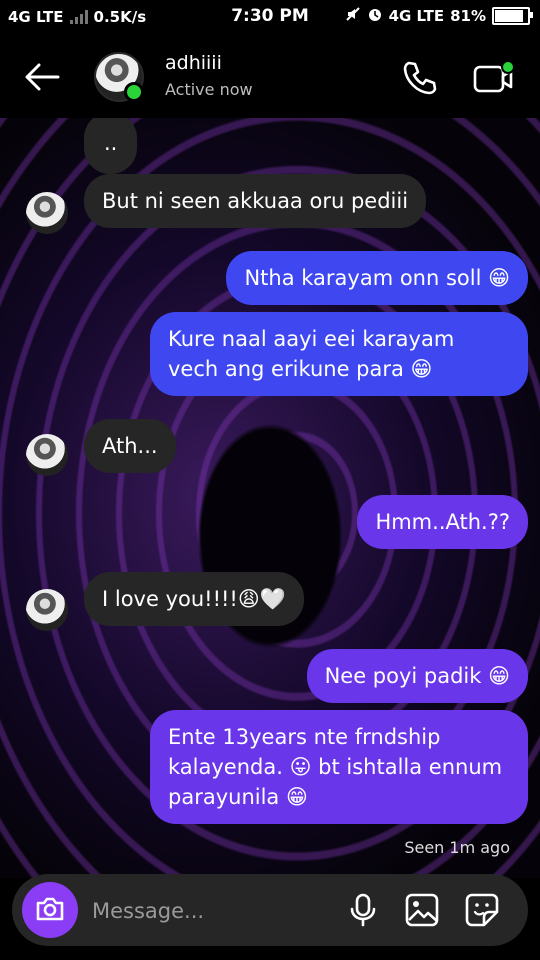 The width and height of the screenshot is (540, 960). I want to click on message-input, so click(217, 911).